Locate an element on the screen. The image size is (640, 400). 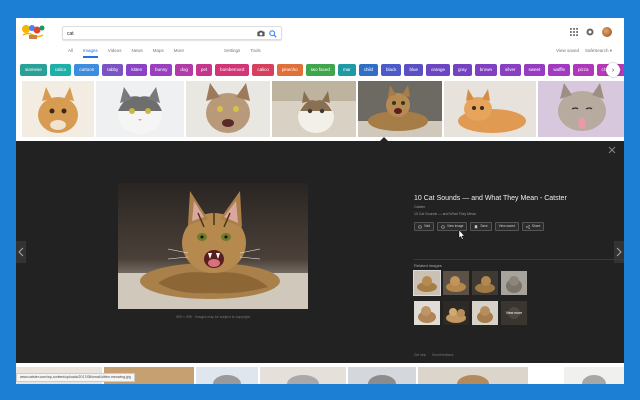
image-subtitle: 10 Cat Sounds — and What They Mean is located at coordinates (445, 214).